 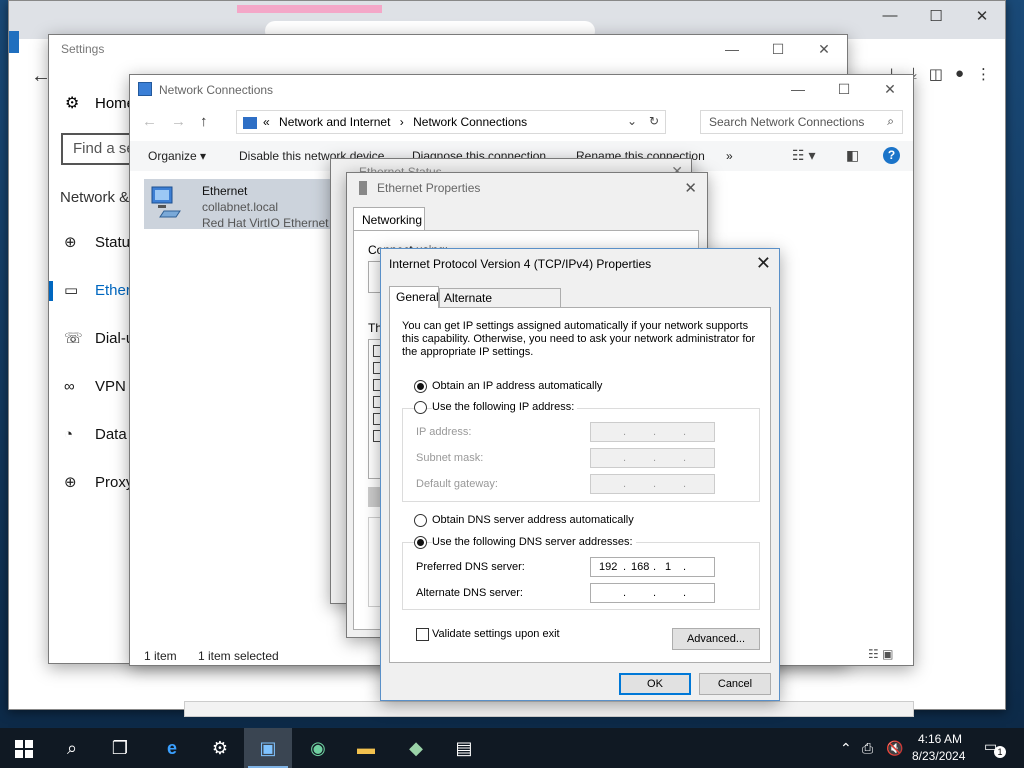 What do you see at coordinates (464, 748) in the screenshot?
I see `command-prompt-icon: ▤` at bounding box center [464, 748].